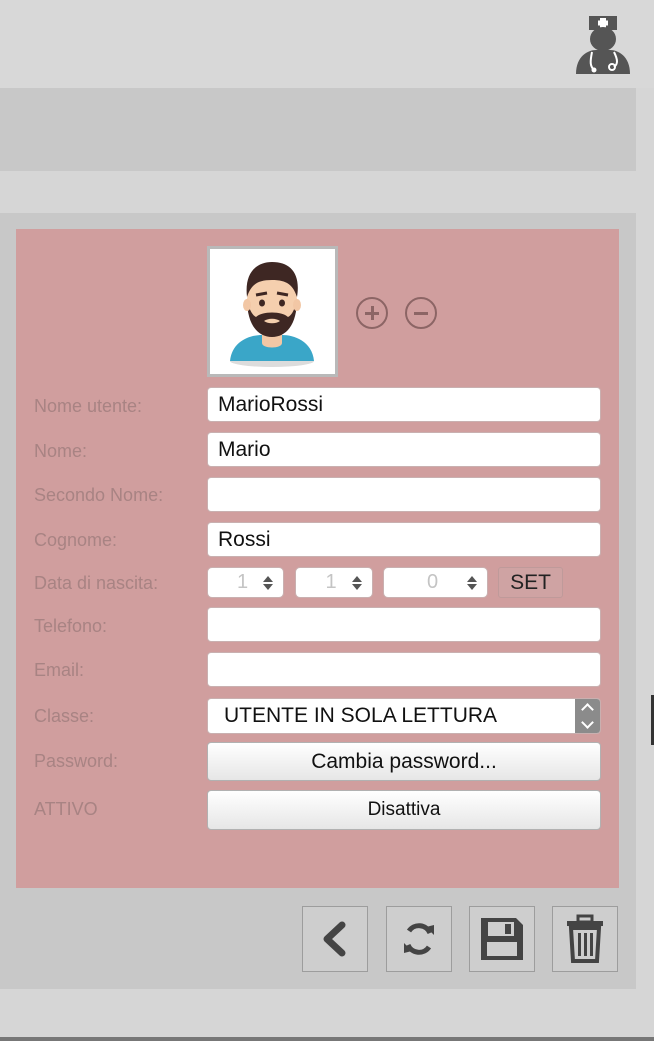 The height and width of the screenshot is (1041, 654). I want to click on last-name-label: Cognome:, so click(76, 540).